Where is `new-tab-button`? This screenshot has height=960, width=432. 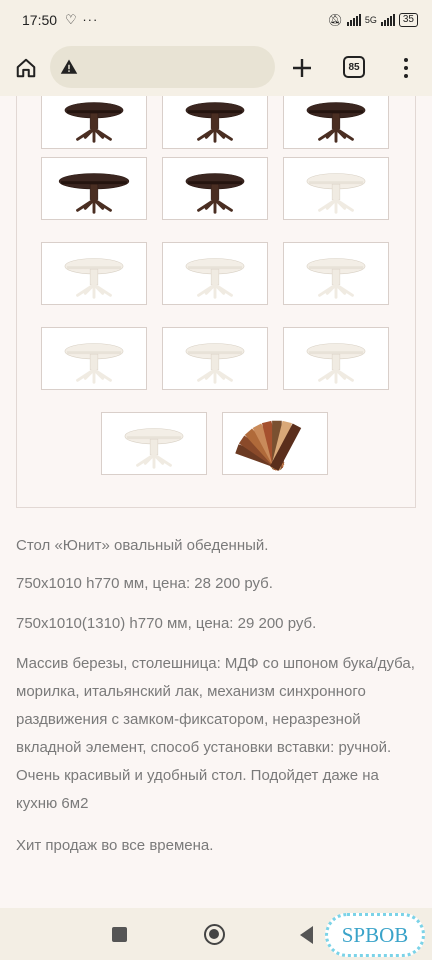 new-tab-button is located at coordinates (302, 68).